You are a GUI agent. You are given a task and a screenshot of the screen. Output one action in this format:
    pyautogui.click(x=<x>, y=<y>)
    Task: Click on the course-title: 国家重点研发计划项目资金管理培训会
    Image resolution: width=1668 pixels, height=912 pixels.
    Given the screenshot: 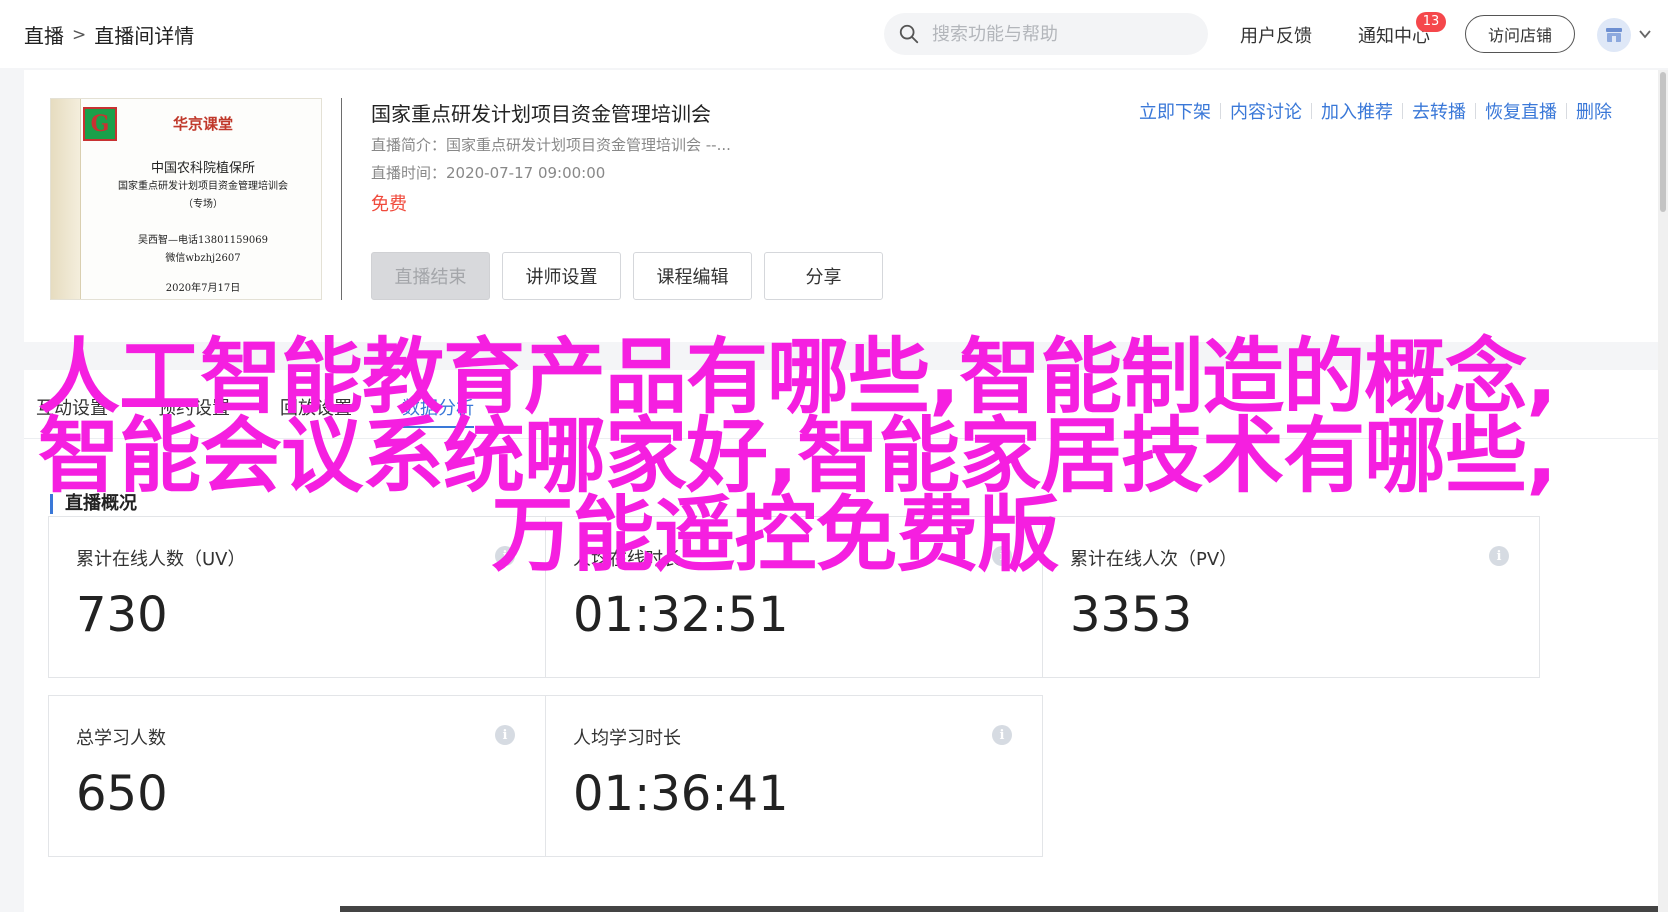 What is the action you would take?
    pyautogui.click(x=541, y=114)
    